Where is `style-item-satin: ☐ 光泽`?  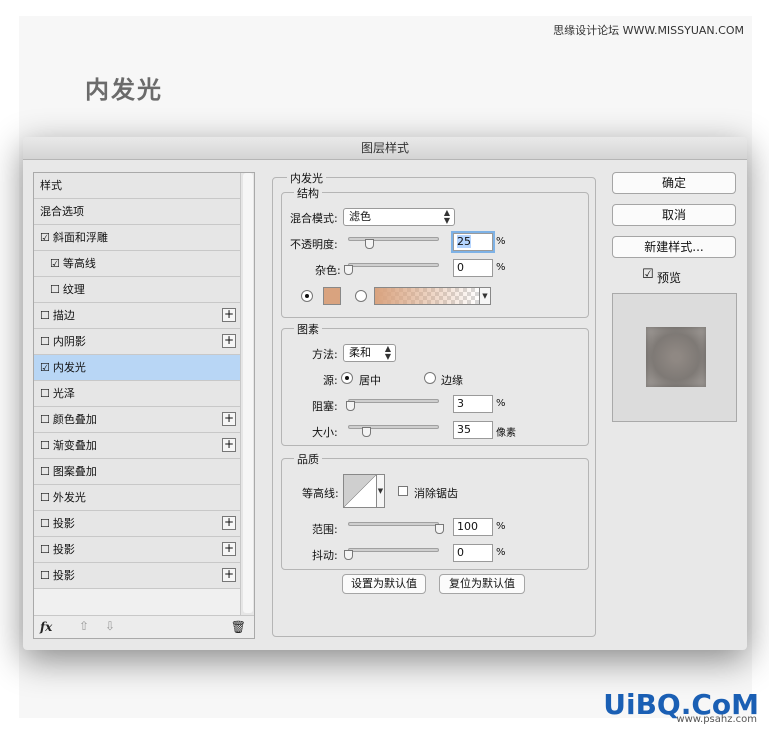 style-item-satin: ☐ 光泽 is located at coordinates (137, 394).